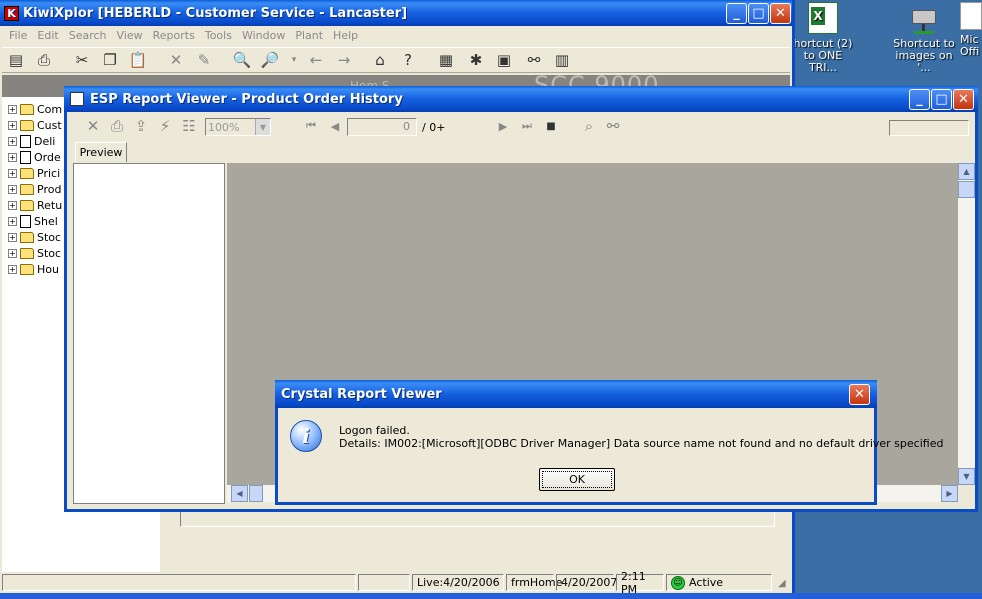  Describe the element at coordinates (33, 269) in the screenshot. I see `tree-item: + Hou` at that location.